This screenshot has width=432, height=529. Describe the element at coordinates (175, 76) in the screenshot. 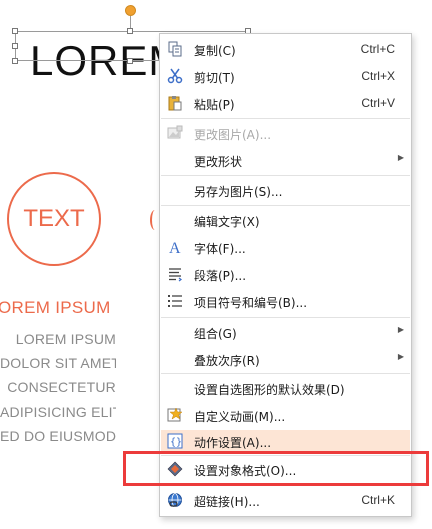

I see `scissors-icon` at that location.